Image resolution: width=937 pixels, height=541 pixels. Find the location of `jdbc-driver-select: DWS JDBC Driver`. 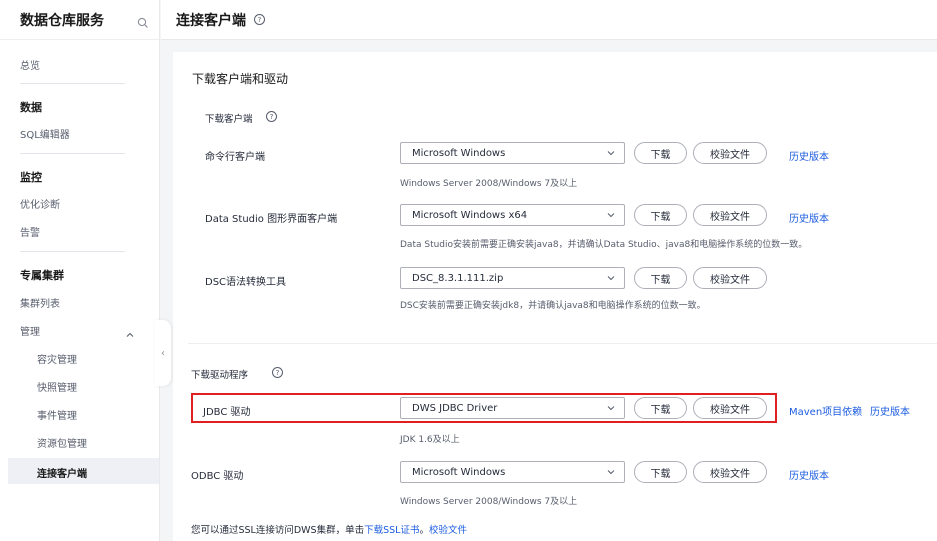

jdbc-driver-select: DWS JDBC Driver is located at coordinates (512, 408).